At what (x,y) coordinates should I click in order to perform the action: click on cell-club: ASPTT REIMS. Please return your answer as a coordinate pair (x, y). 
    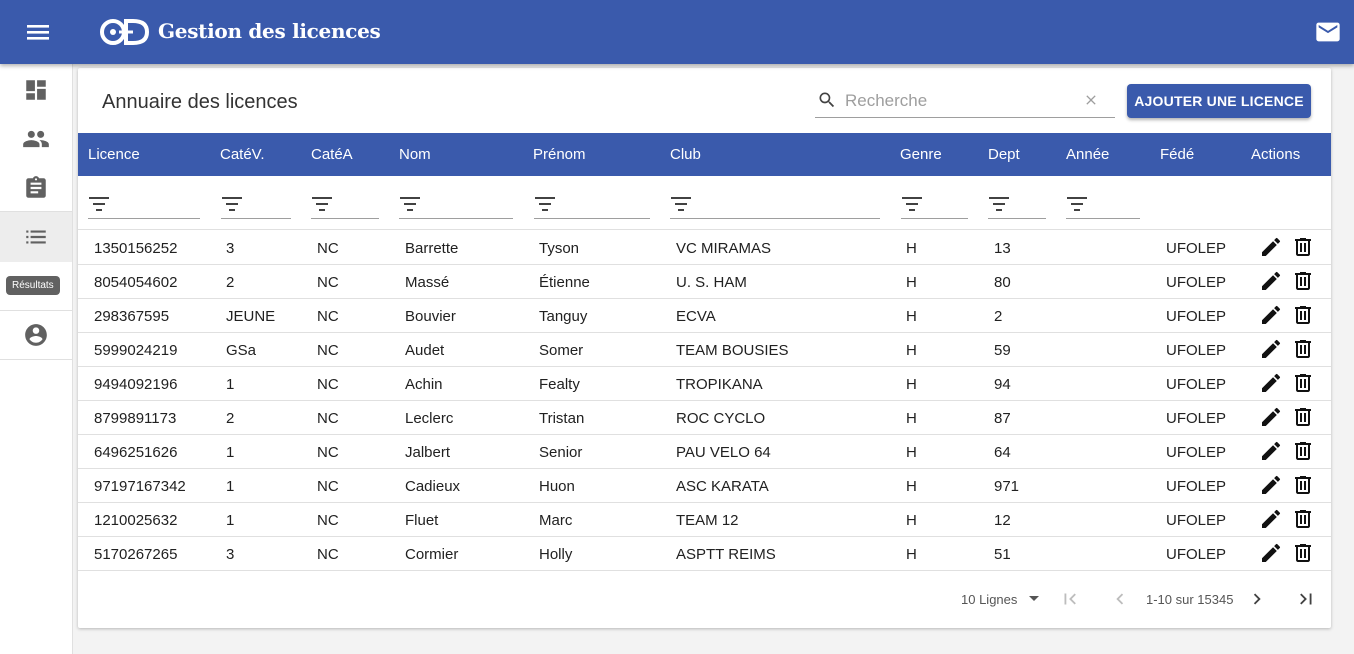
    Looking at the image, I should click on (726, 554).